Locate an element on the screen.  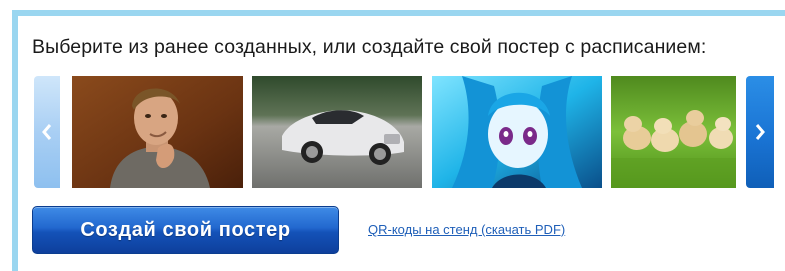
carousel-next-button is located at coordinates (760, 132).